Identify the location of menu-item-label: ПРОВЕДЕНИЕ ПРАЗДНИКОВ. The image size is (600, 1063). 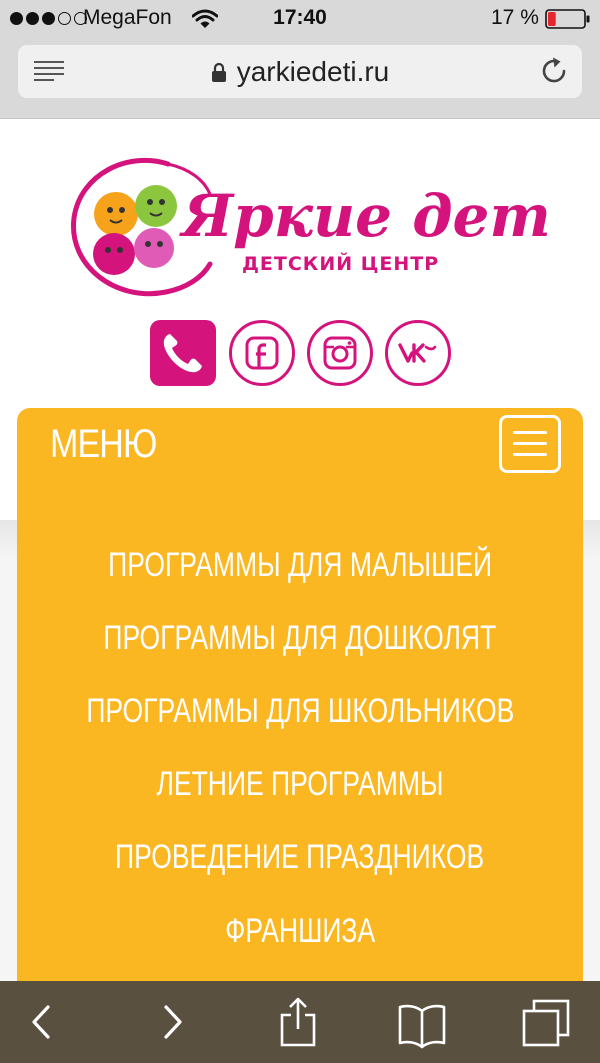
(300, 857).